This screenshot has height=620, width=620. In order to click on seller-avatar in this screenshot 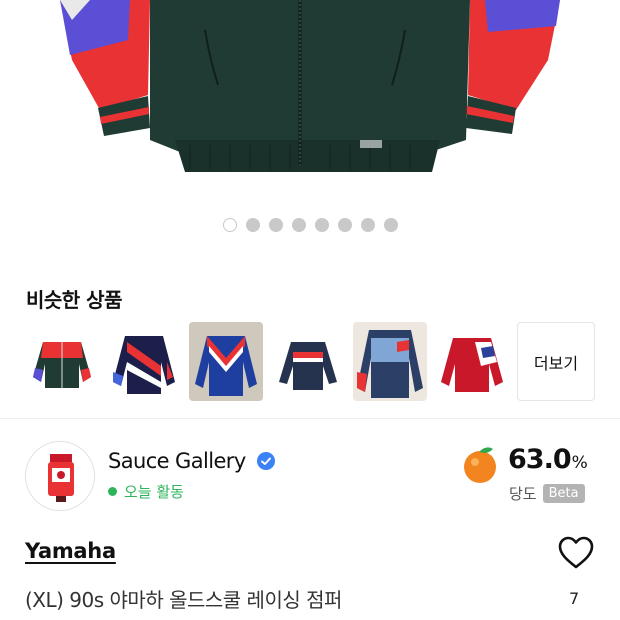, I will do `click(60, 476)`.